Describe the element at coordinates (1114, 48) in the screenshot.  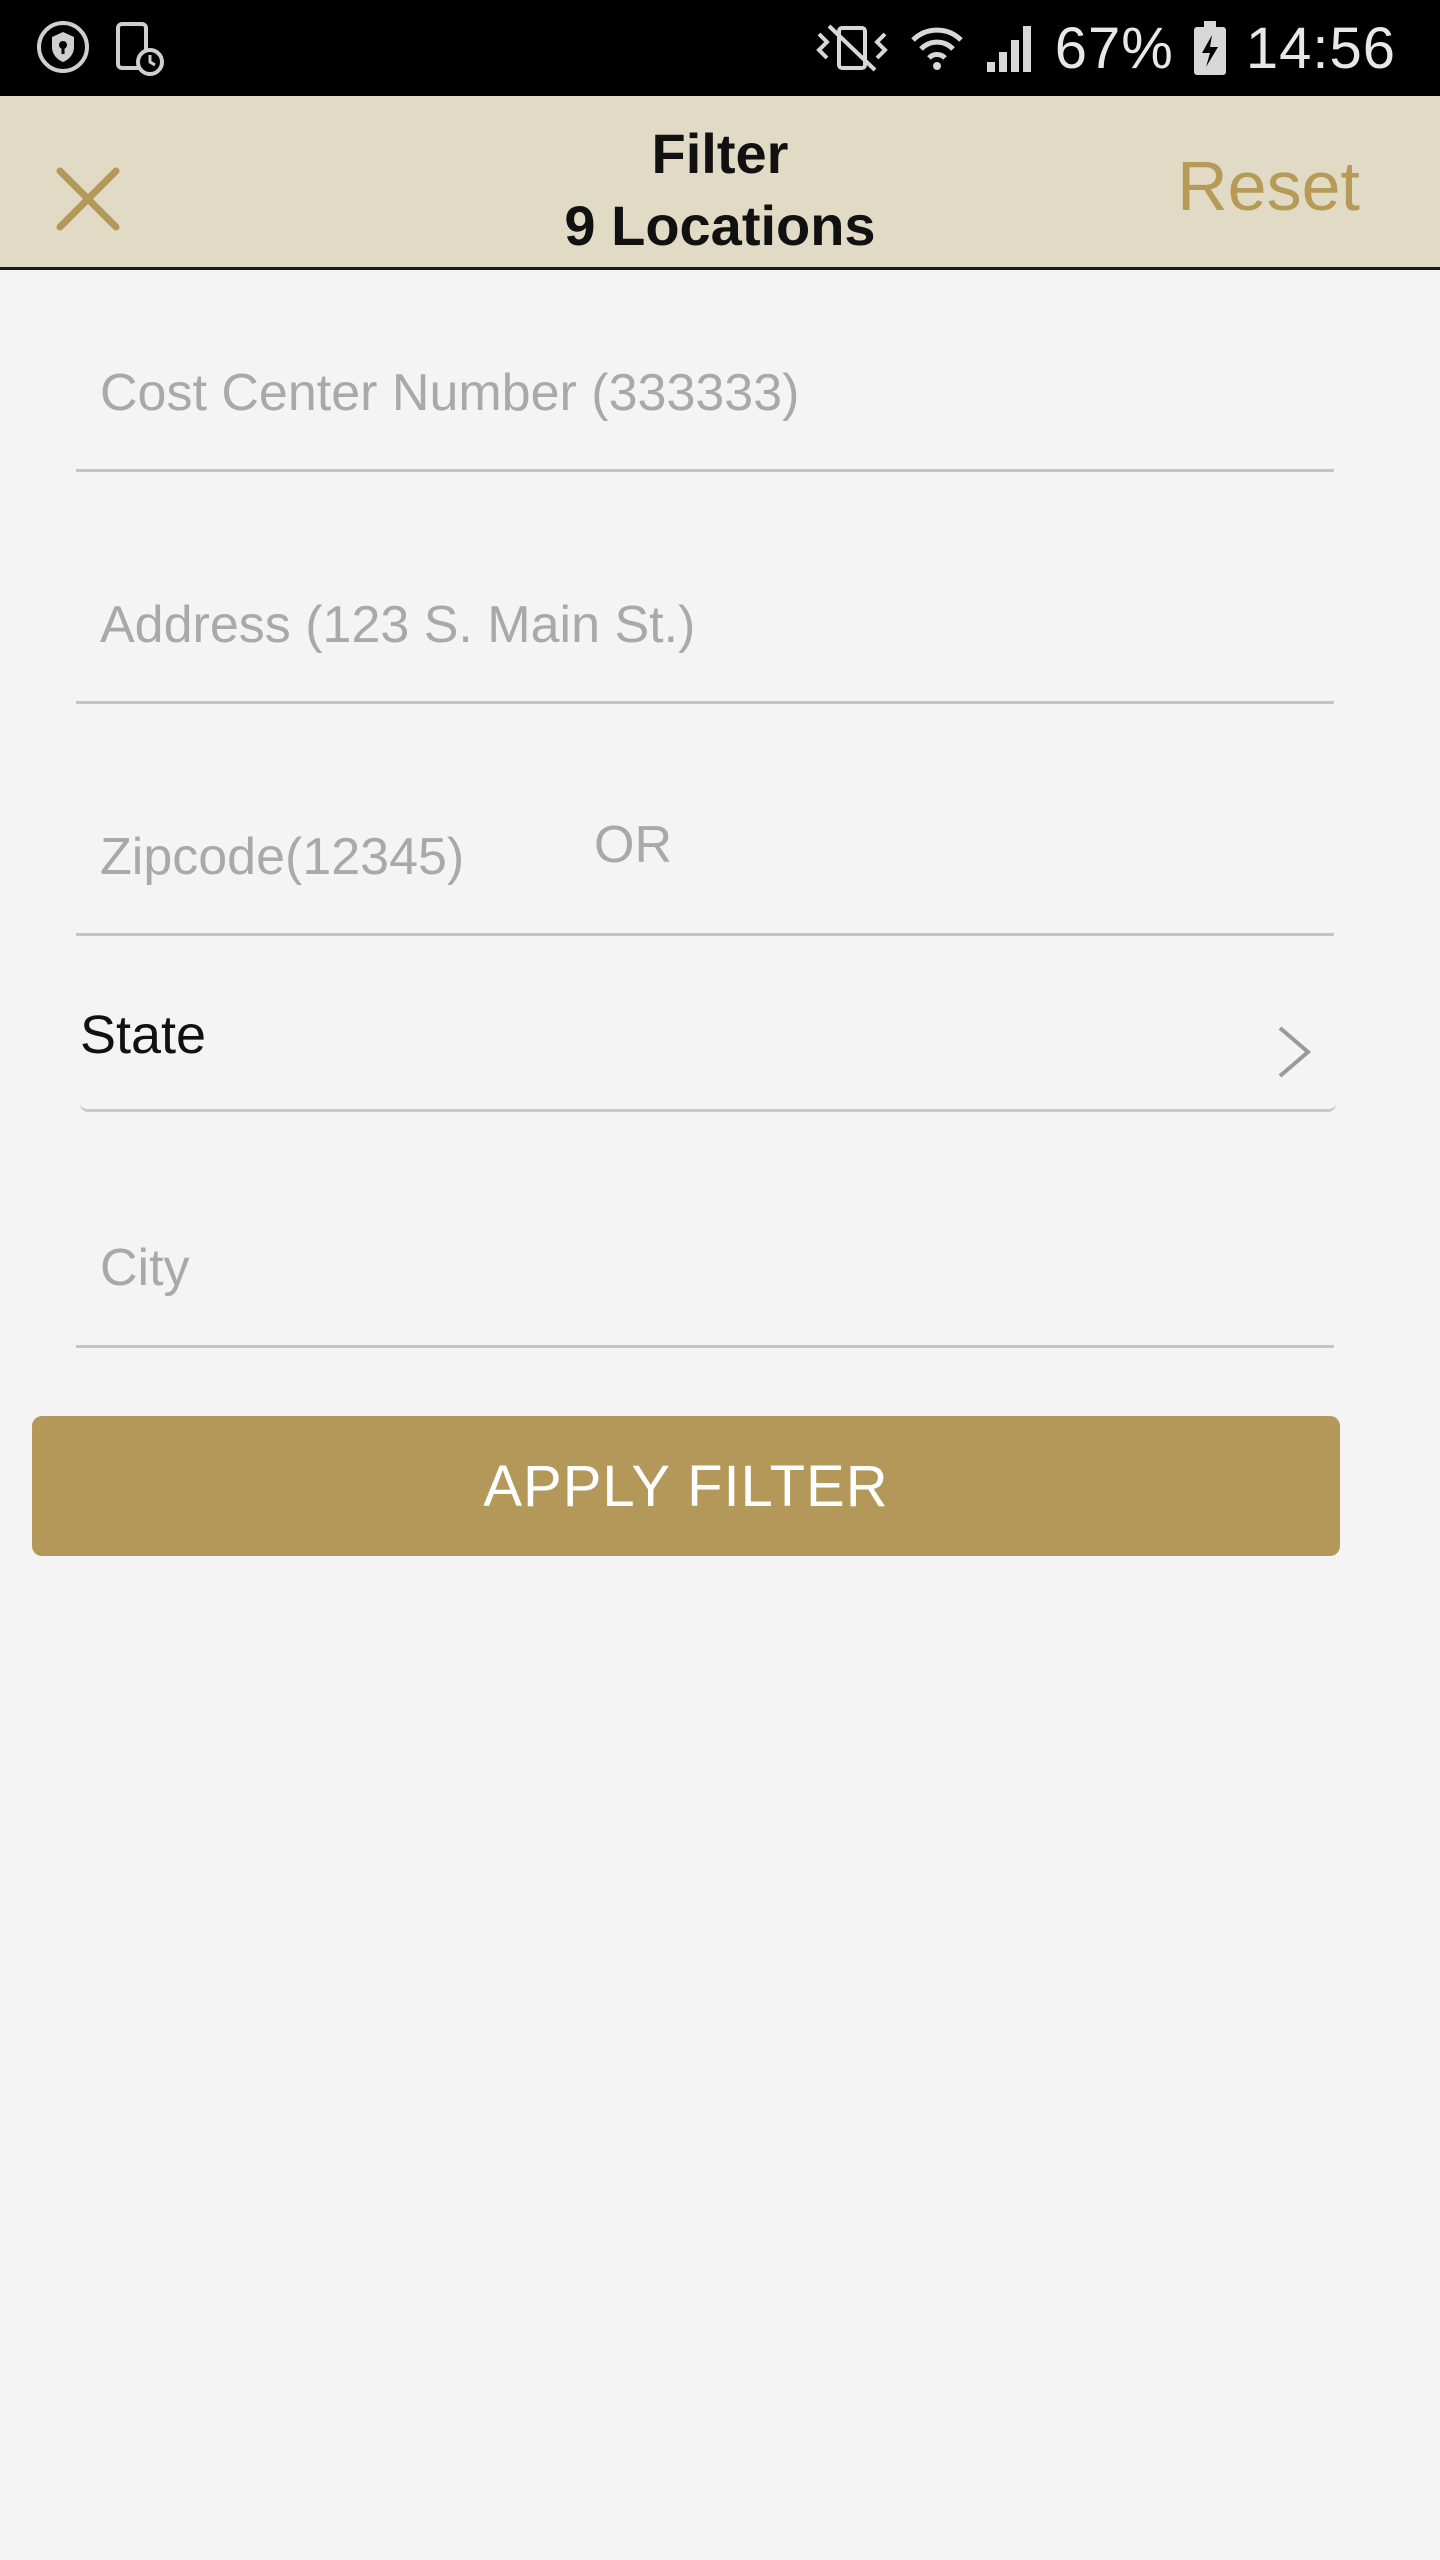
I see `battery-percent: 67%` at that location.